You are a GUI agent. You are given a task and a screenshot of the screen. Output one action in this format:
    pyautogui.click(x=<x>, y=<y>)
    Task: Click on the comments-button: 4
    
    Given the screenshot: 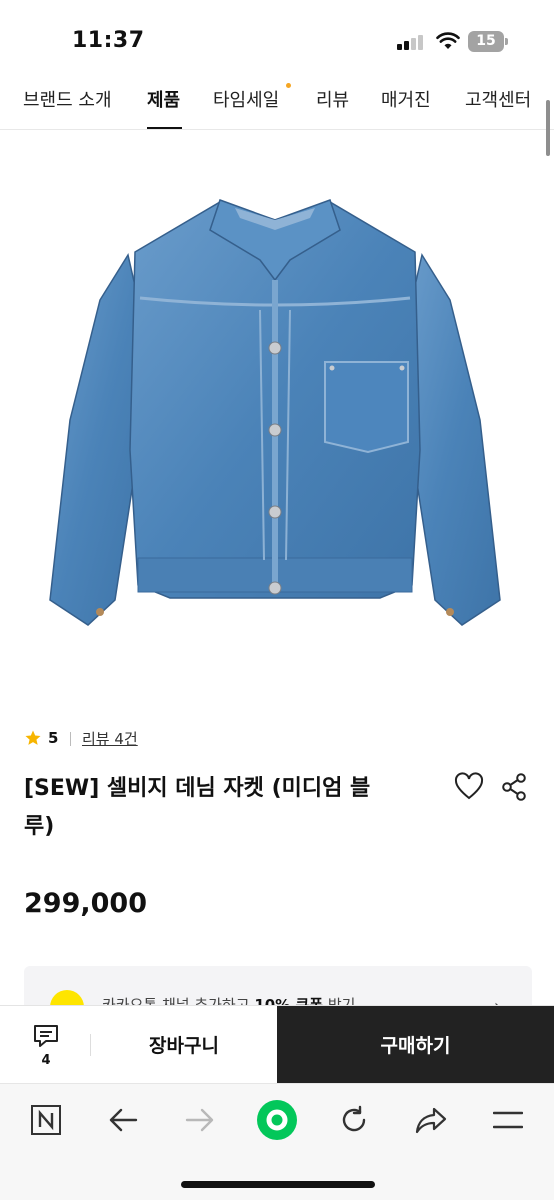 What is the action you would take?
    pyautogui.click(x=46, y=1046)
    